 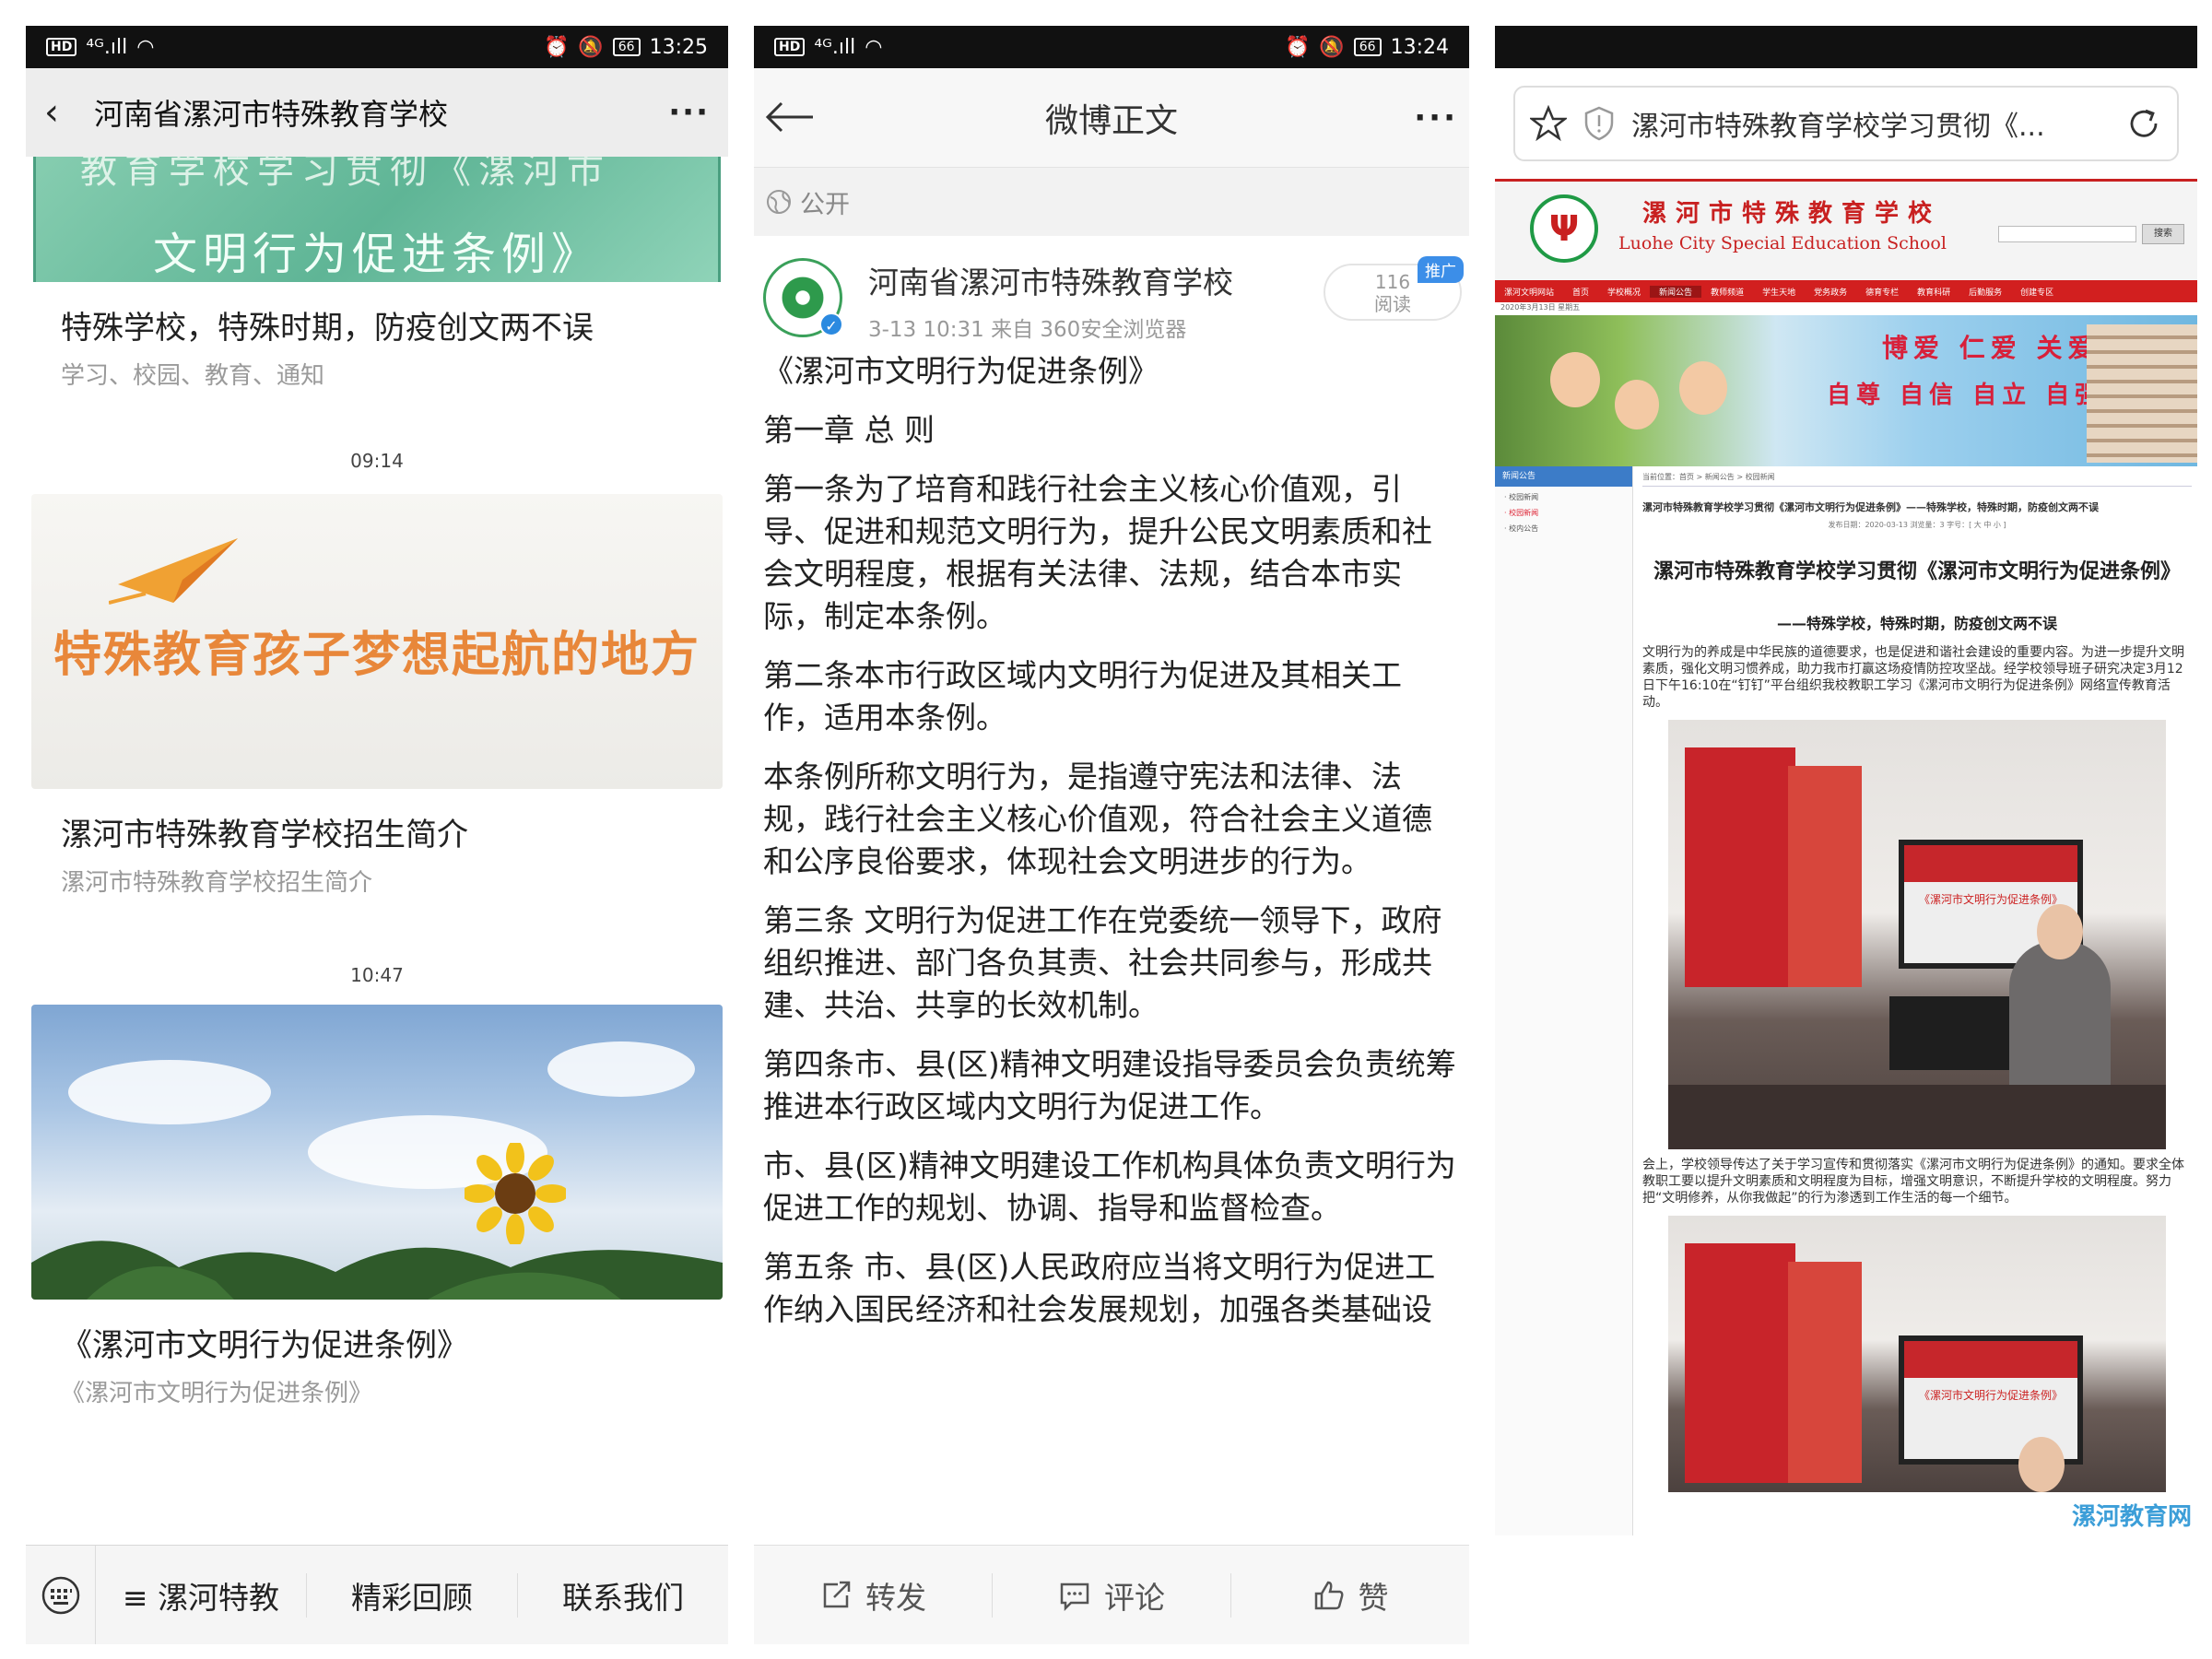 What do you see at coordinates (1564, 1000) in the screenshot?
I see `site-left-nav: 新闻公告 · 校园新闻 · 校园新闻 · 校内公告` at bounding box center [1564, 1000].